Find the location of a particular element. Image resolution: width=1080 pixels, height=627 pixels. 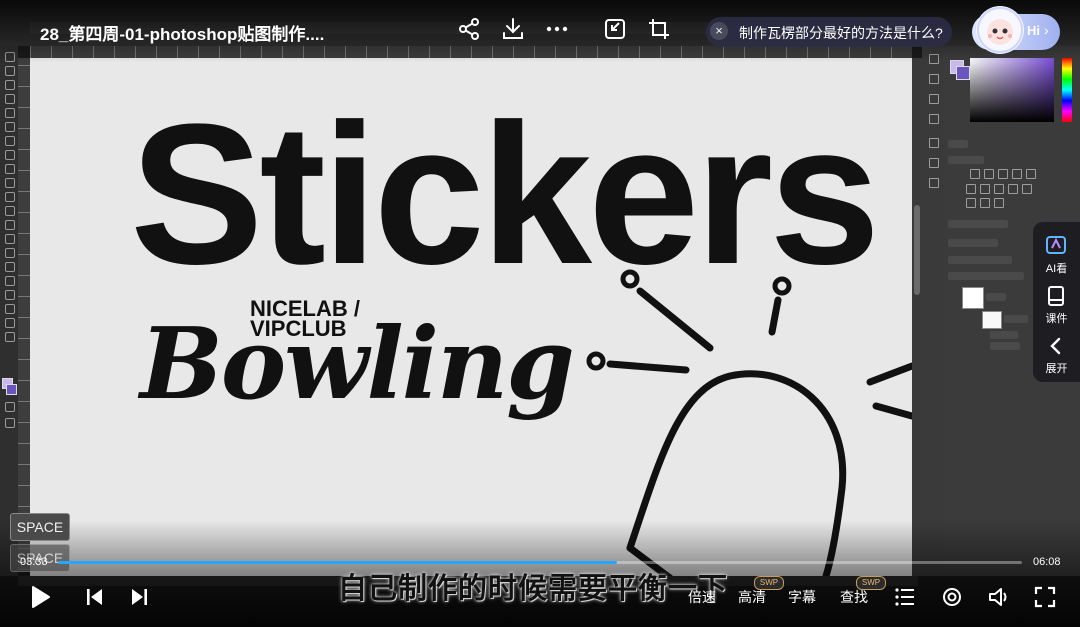

brush-panel-icon is located at coordinates (934, 183).